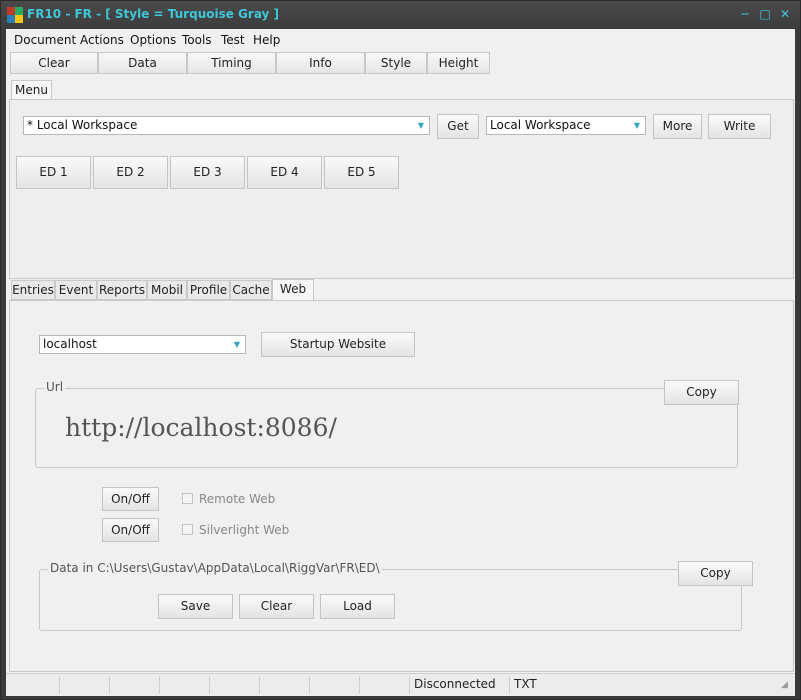 This screenshot has height=700, width=801. Describe the element at coordinates (130, 499) in the screenshot. I see `remote-web-toggle-button: On/Off` at that location.